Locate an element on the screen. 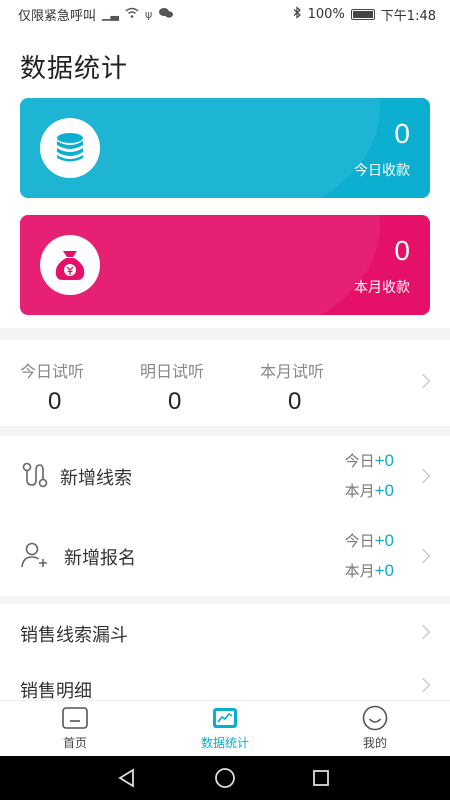 The image size is (450, 800). trial-today: 今日试听 0 is located at coordinates (75, 387).